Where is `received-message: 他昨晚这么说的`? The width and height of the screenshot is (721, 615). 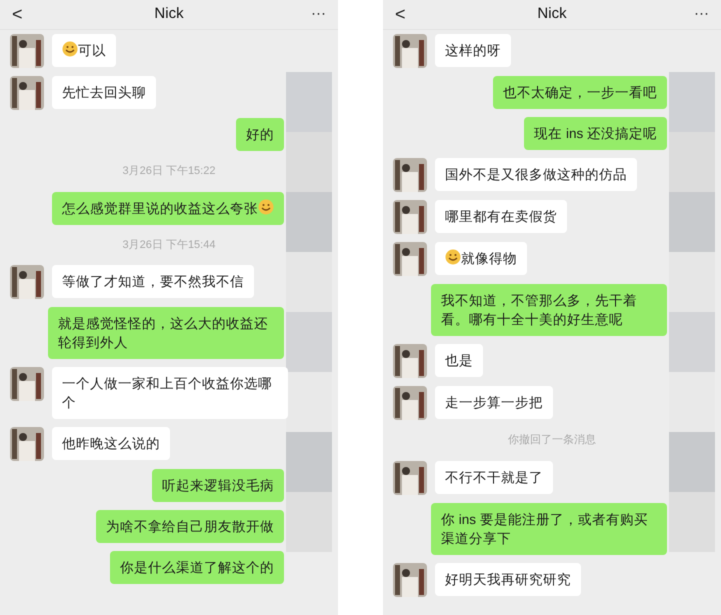 received-message: 他昨晚这么说的 is located at coordinates (111, 443).